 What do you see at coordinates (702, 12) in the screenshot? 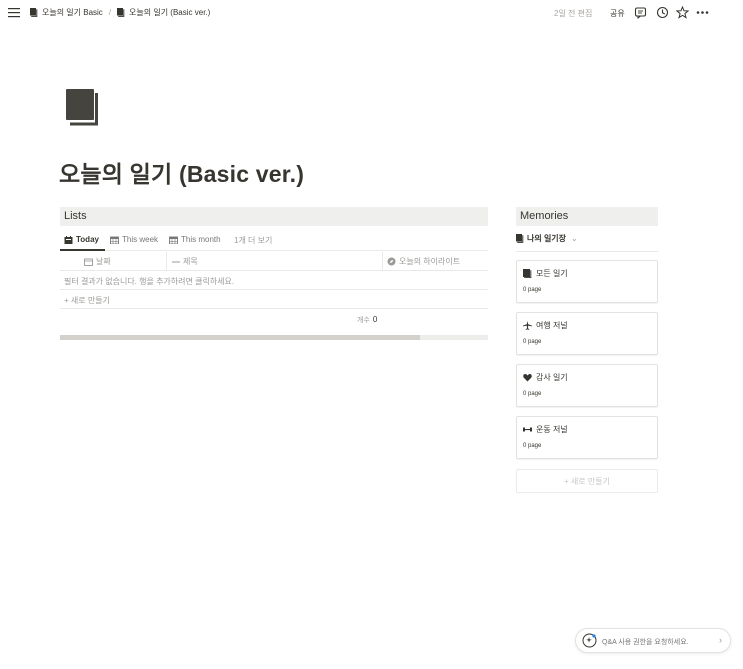
I see `more-icon` at bounding box center [702, 12].